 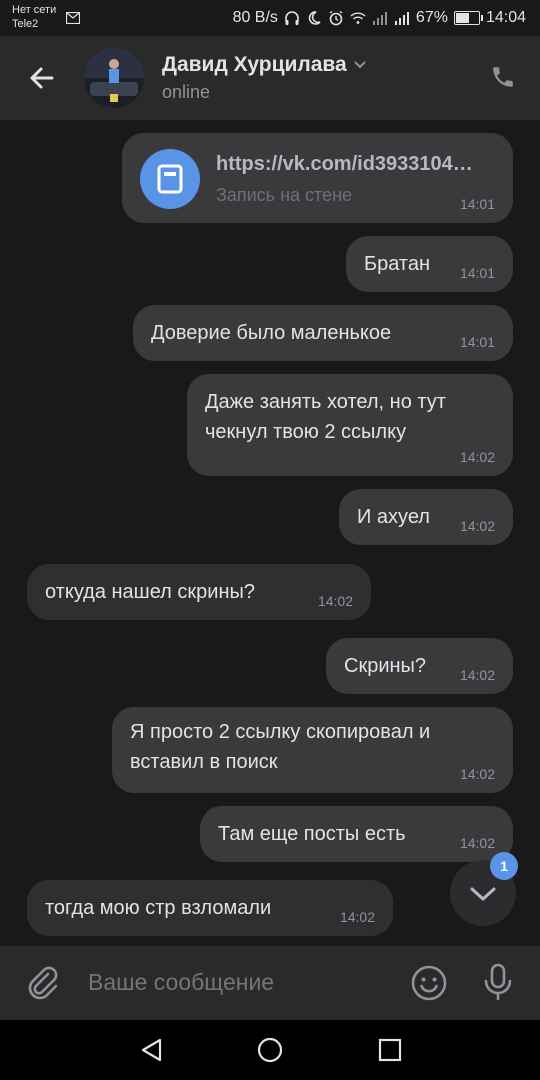 I want to click on status-bar: Нет сети Tele2 80 B/s 67% 14:04, so click(x=270, y=18).